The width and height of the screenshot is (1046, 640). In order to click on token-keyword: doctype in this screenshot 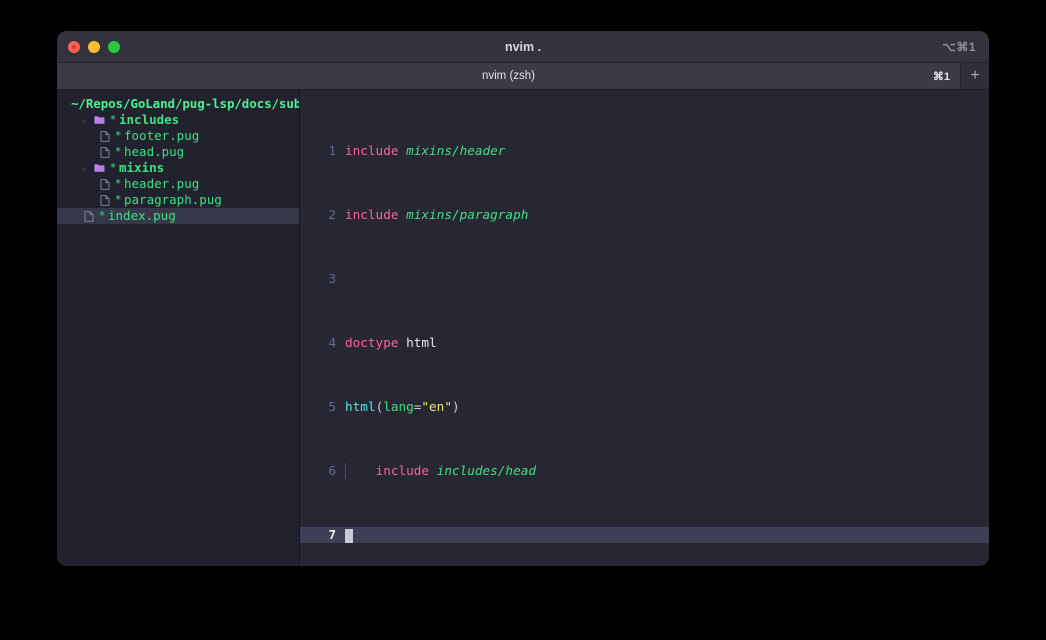, I will do `click(372, 342)`.